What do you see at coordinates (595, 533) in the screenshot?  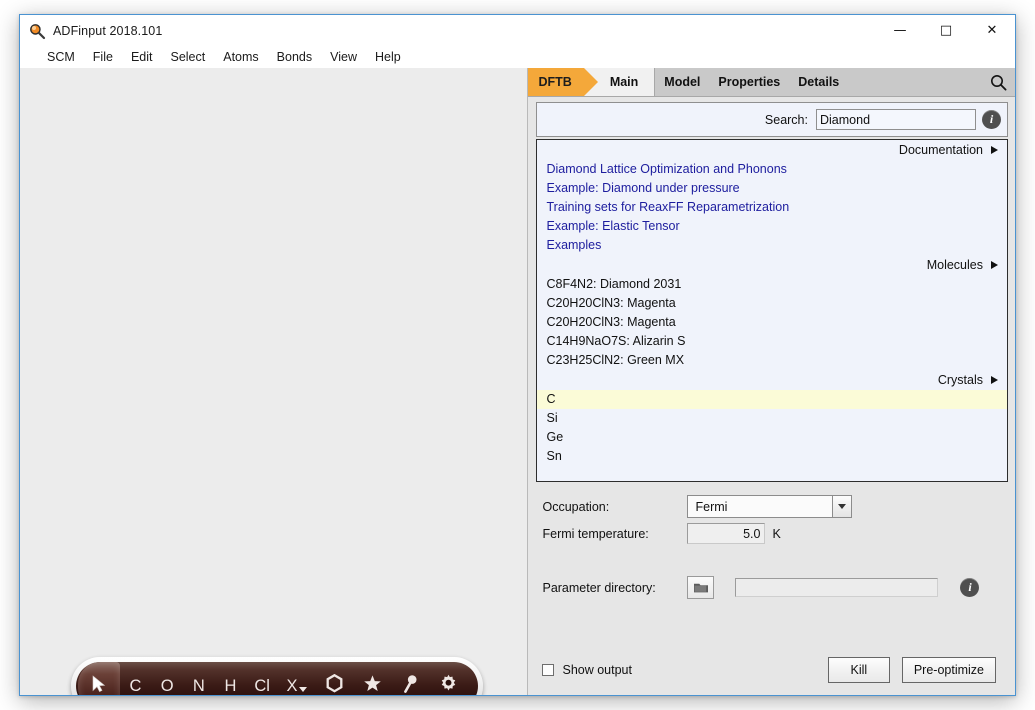 I see `fermi-temperature-label: Fermi temperature:` at bounding box center [595, 533].